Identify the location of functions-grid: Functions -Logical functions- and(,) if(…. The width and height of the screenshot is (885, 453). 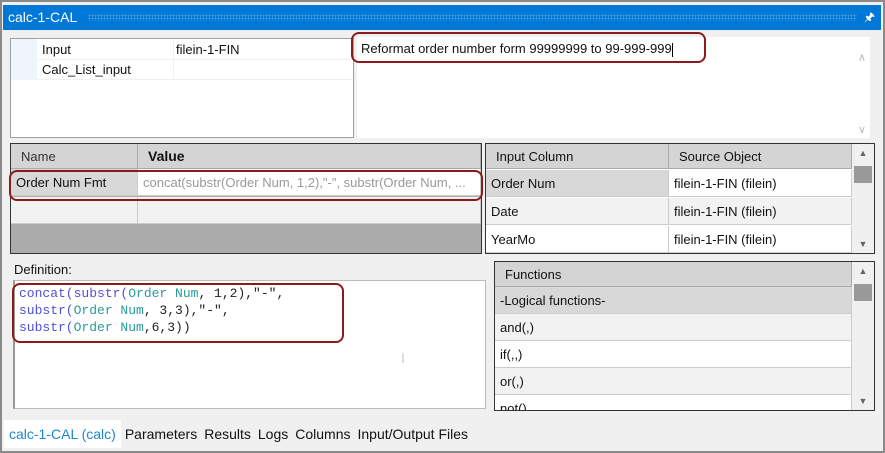
(684, 336).